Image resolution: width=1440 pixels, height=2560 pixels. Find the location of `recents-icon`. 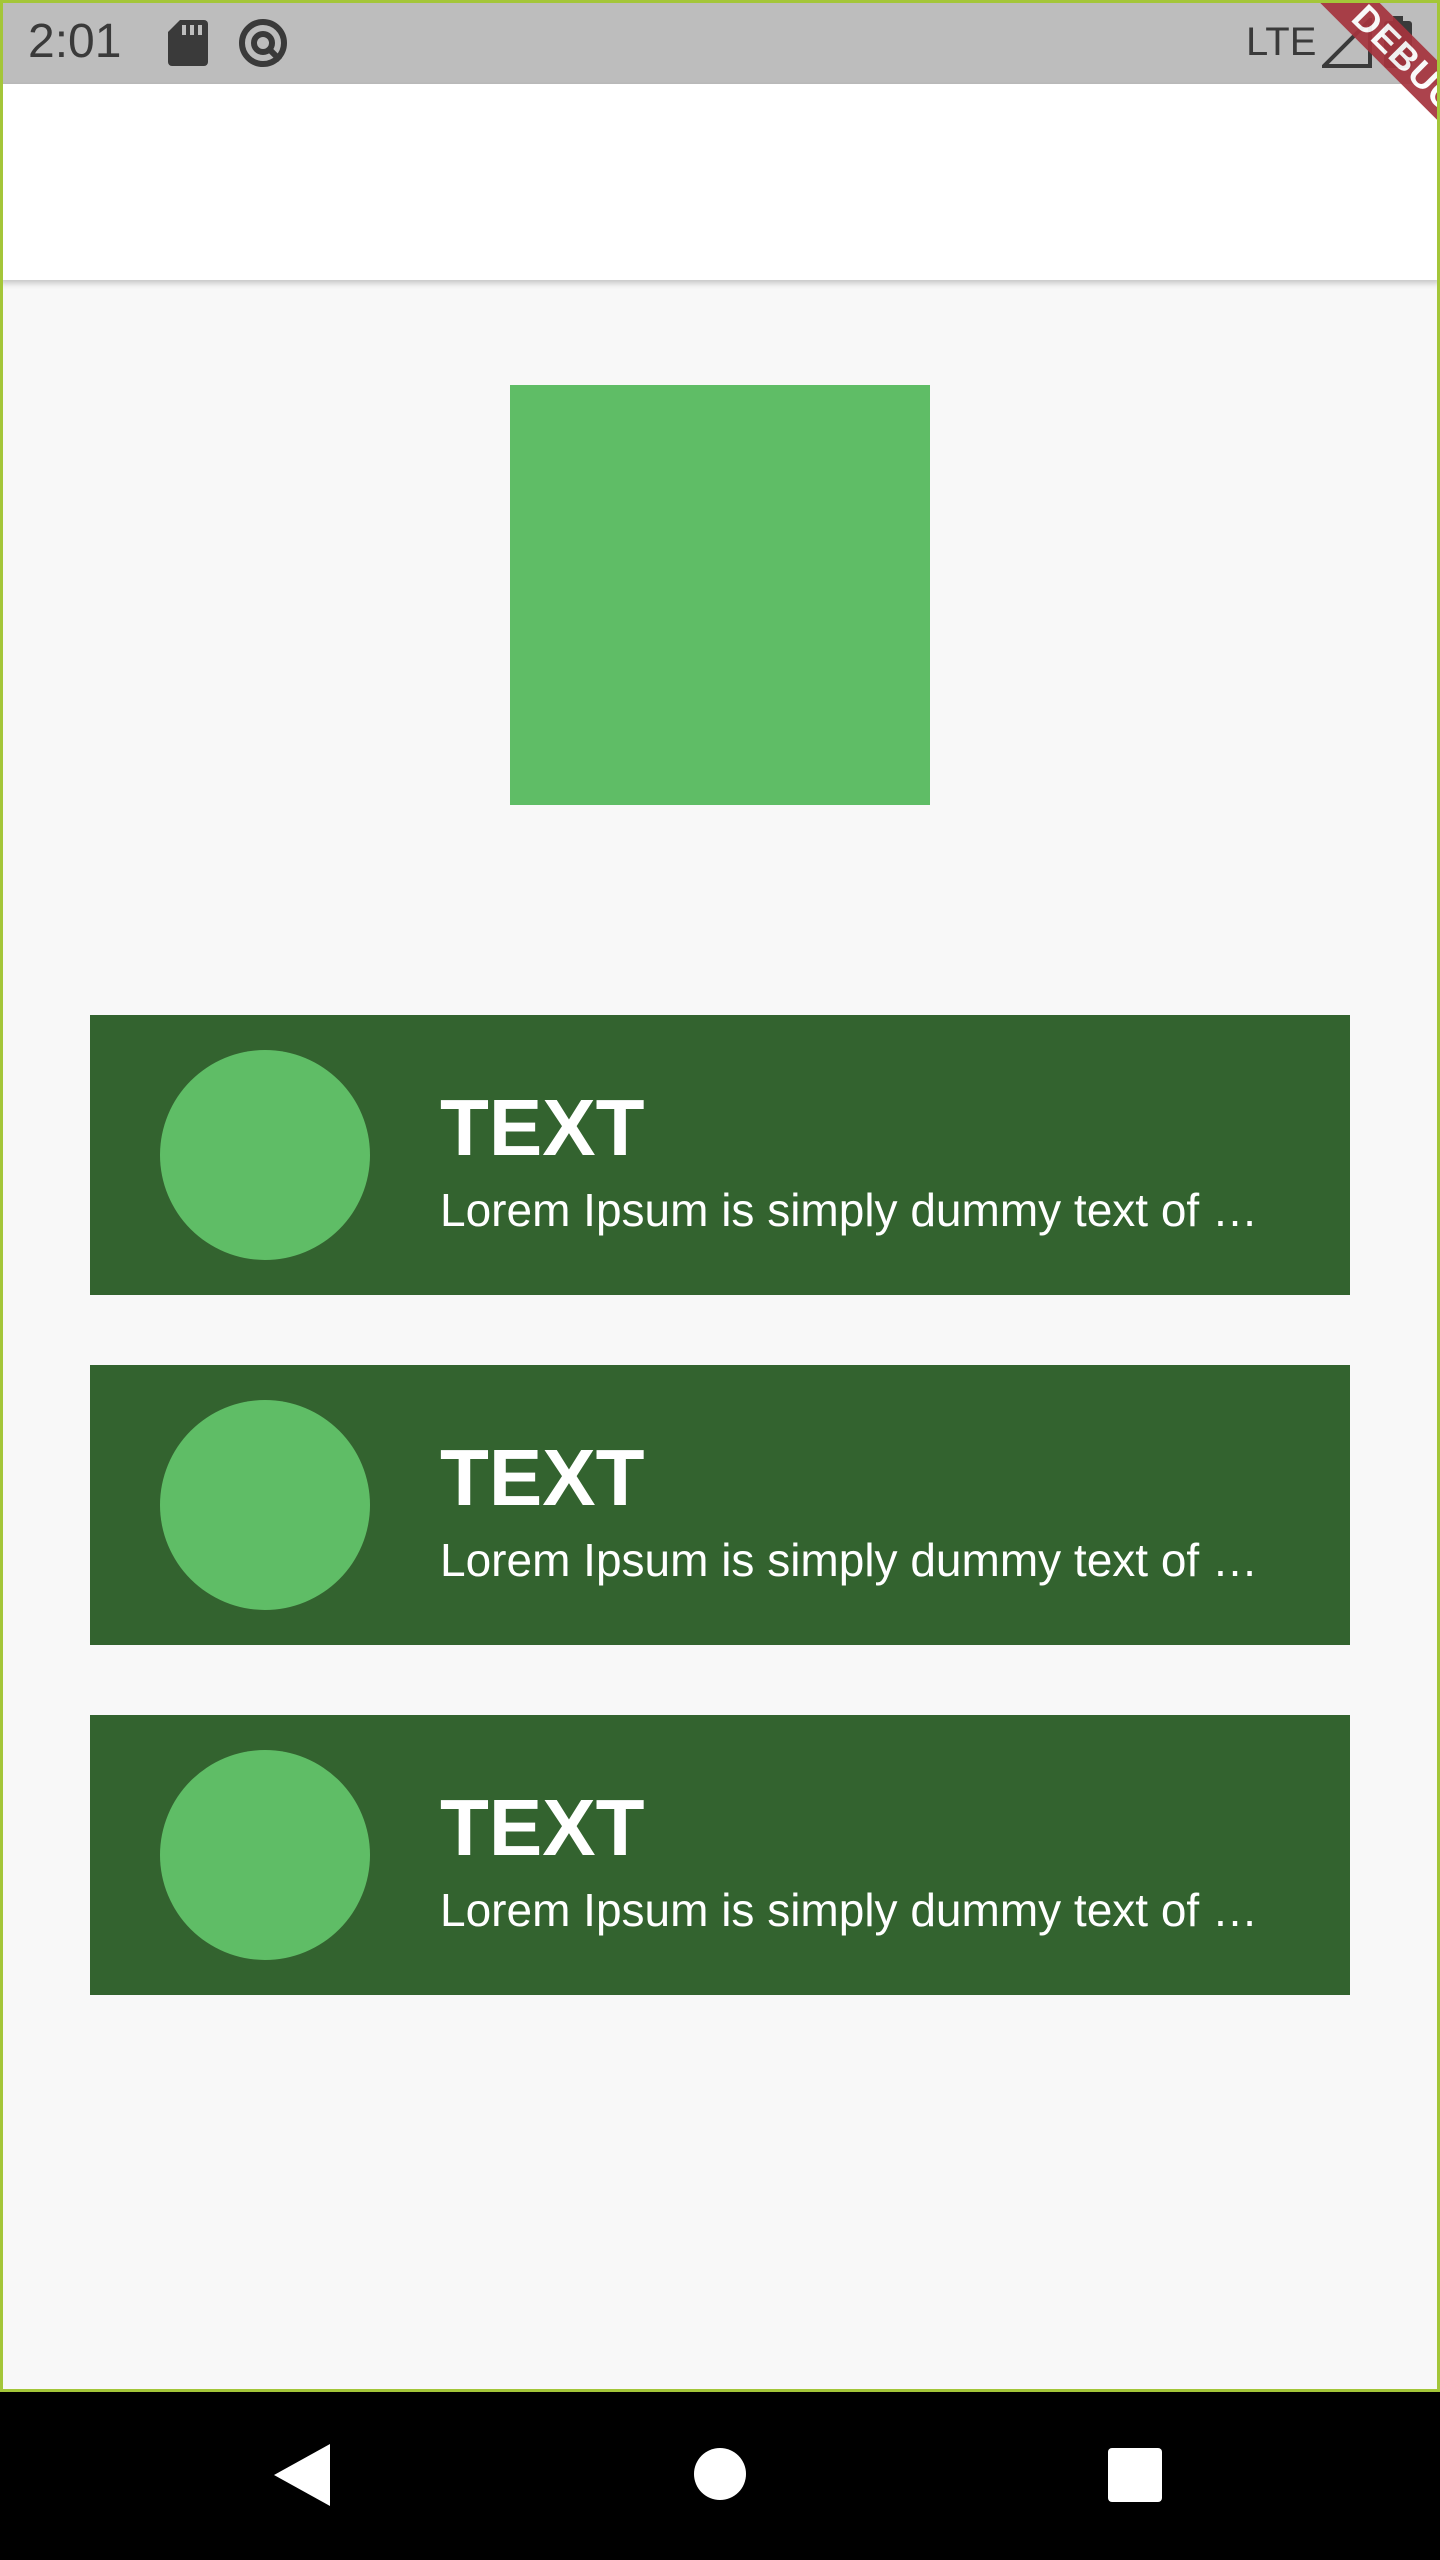

recents-icon is located at coordinates (1135, 2475).